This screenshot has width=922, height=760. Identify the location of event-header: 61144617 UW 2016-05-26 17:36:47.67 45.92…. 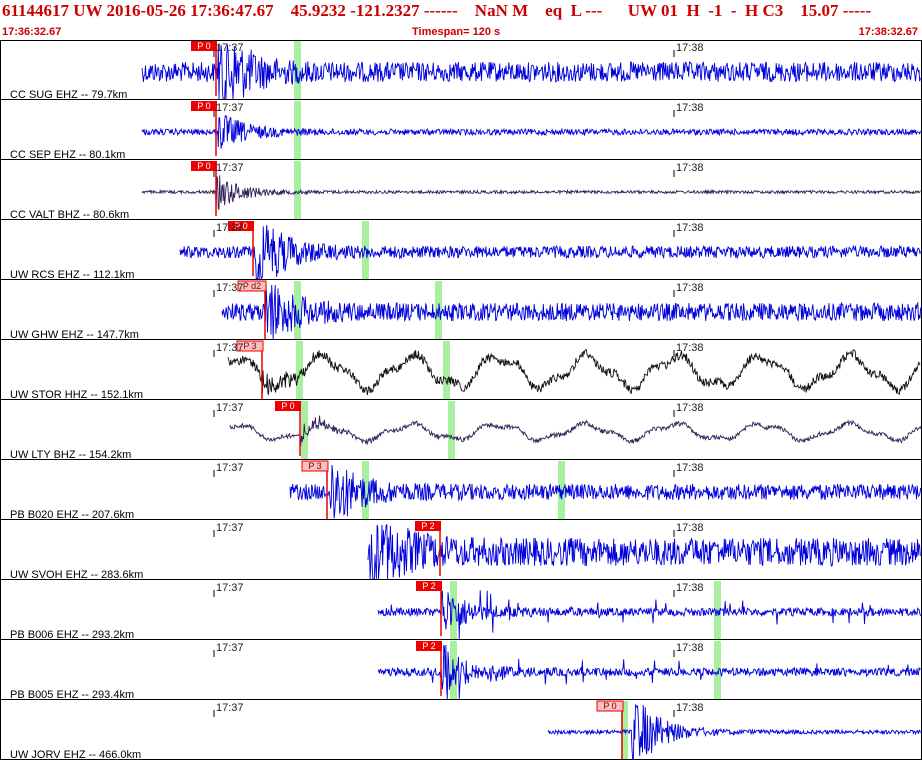
(461, 20).